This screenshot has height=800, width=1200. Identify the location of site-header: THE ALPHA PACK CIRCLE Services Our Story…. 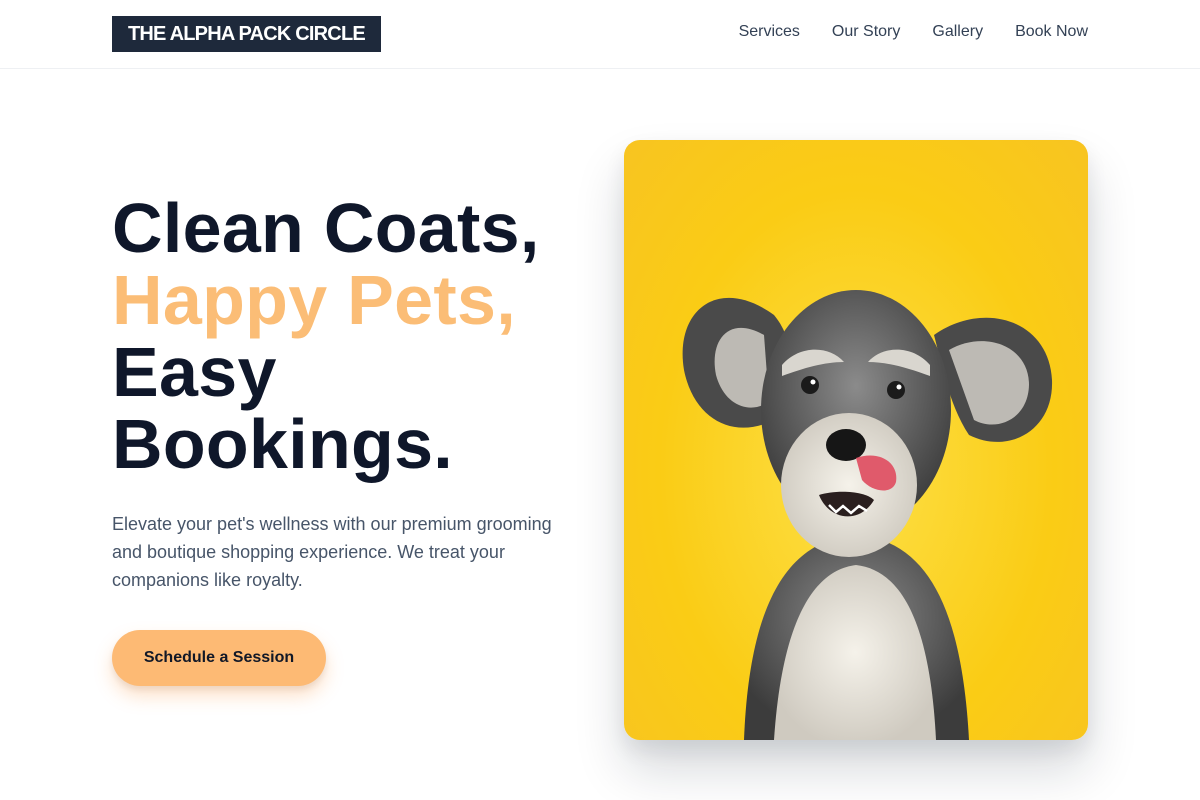
(600, 34).